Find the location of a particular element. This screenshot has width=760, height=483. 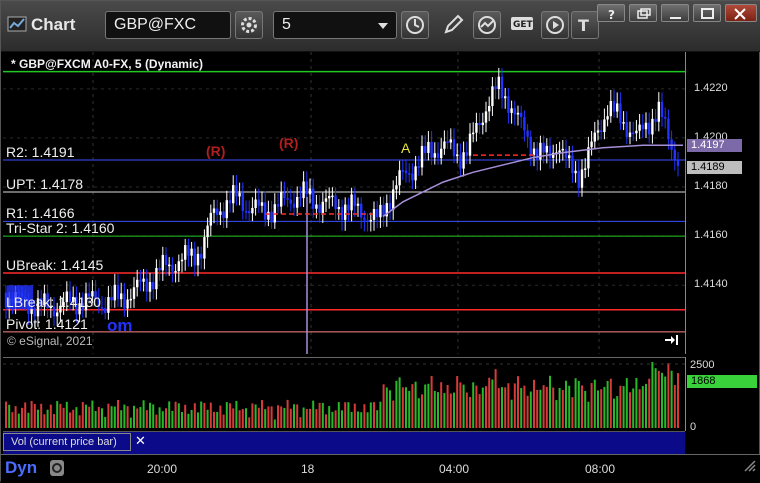

volume-pane is located at coordinates (344, 394).